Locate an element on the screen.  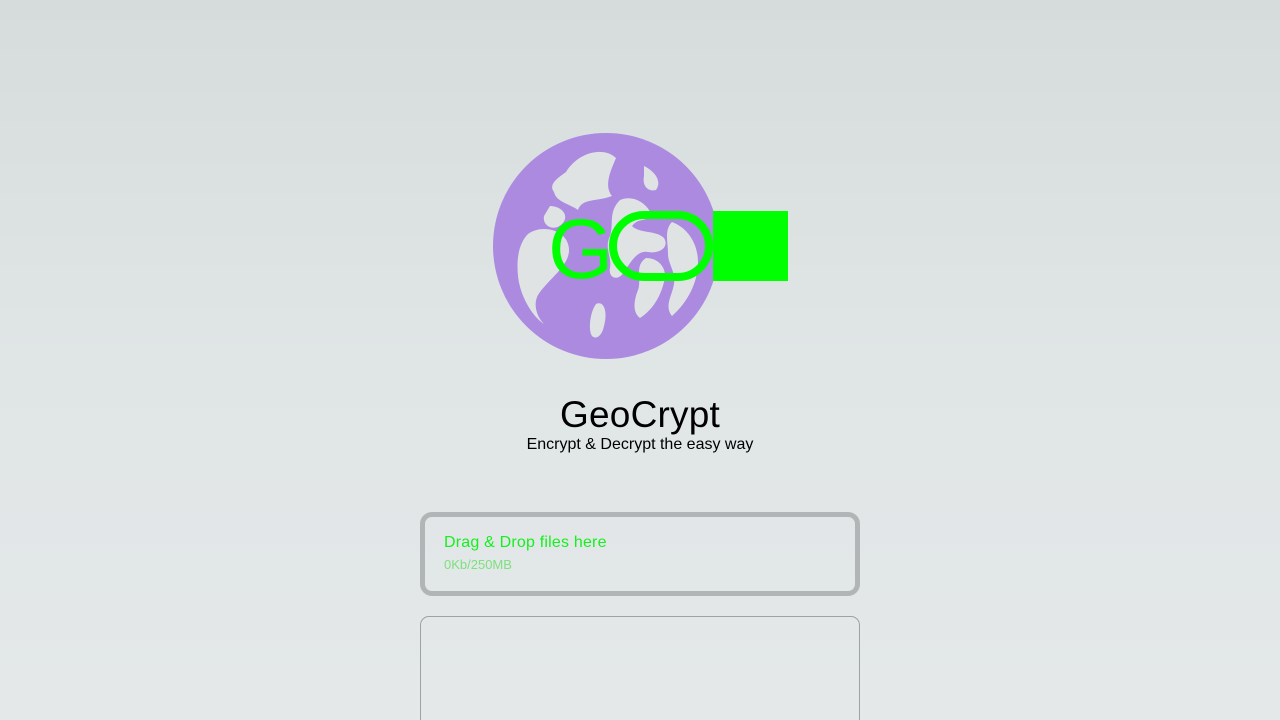
svg-text: G is located at coordinates (580, 249).